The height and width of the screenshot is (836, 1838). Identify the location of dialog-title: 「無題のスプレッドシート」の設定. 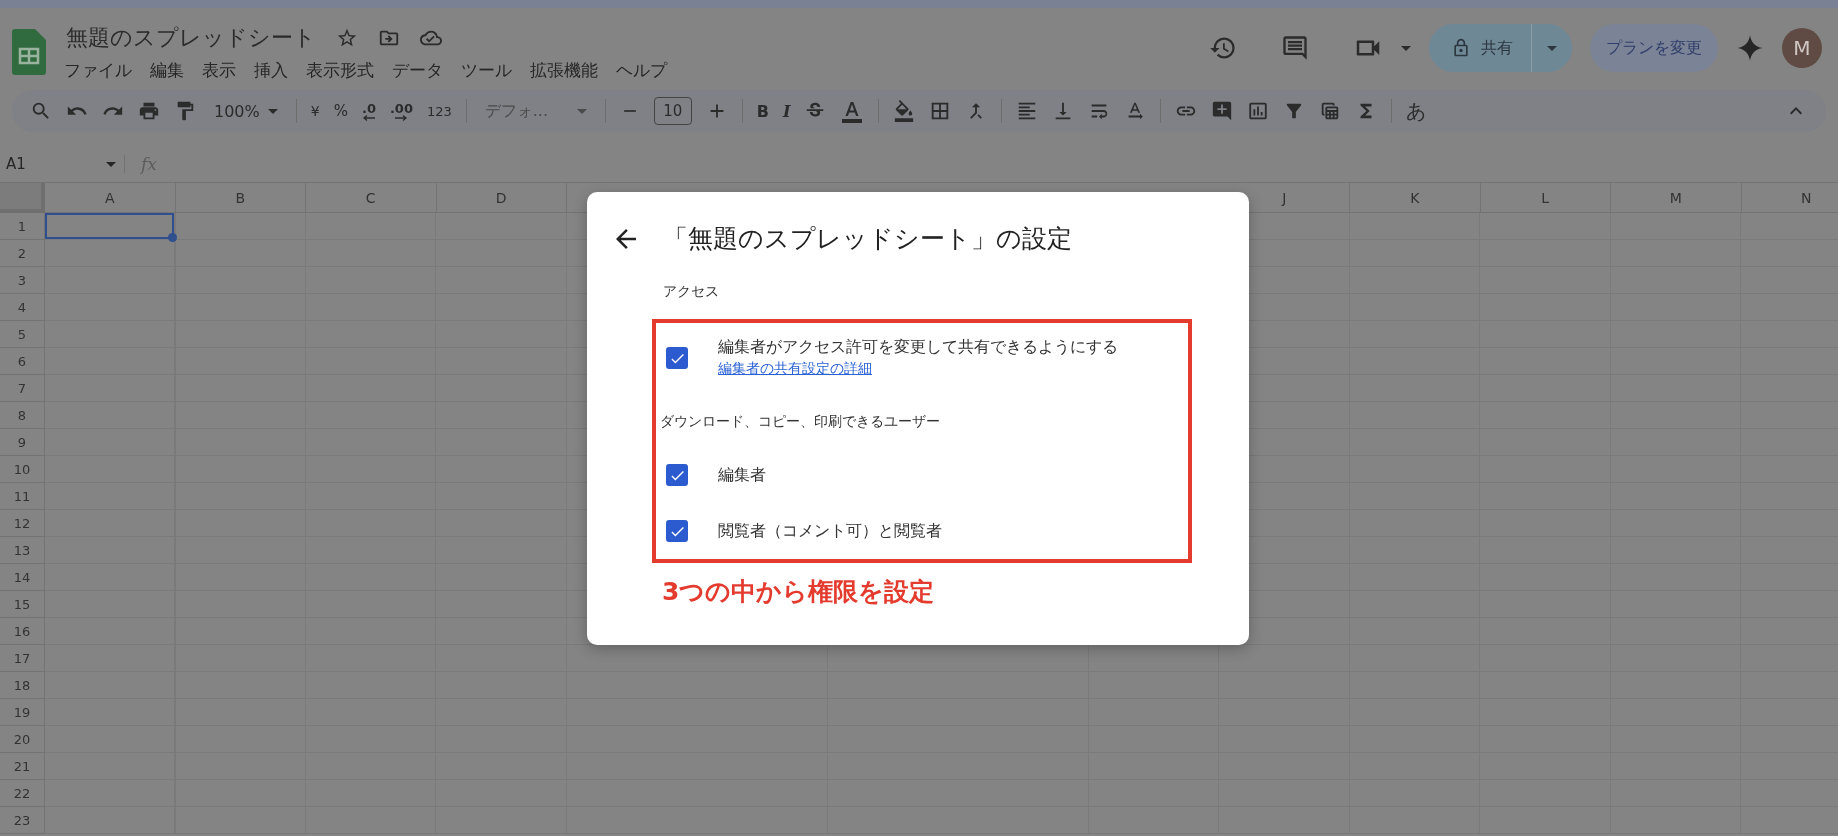
(867, 239).